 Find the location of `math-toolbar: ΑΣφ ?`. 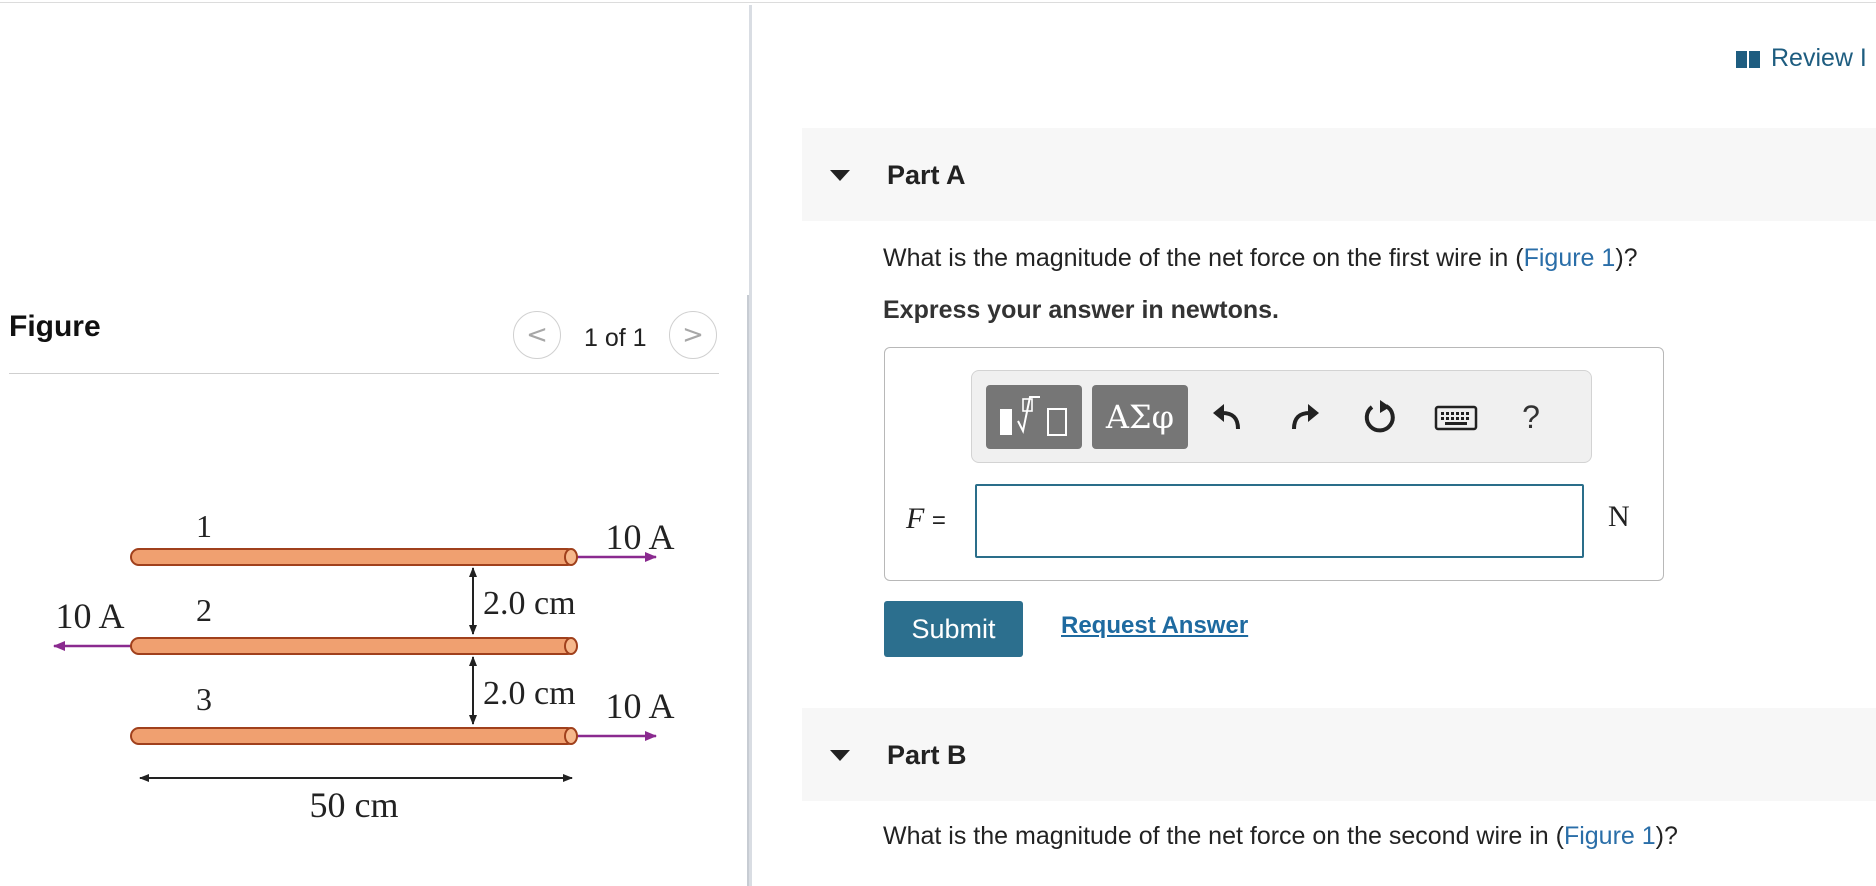

math-toolbar: ΑΣφ ? is located at coordinates (1281, 416).